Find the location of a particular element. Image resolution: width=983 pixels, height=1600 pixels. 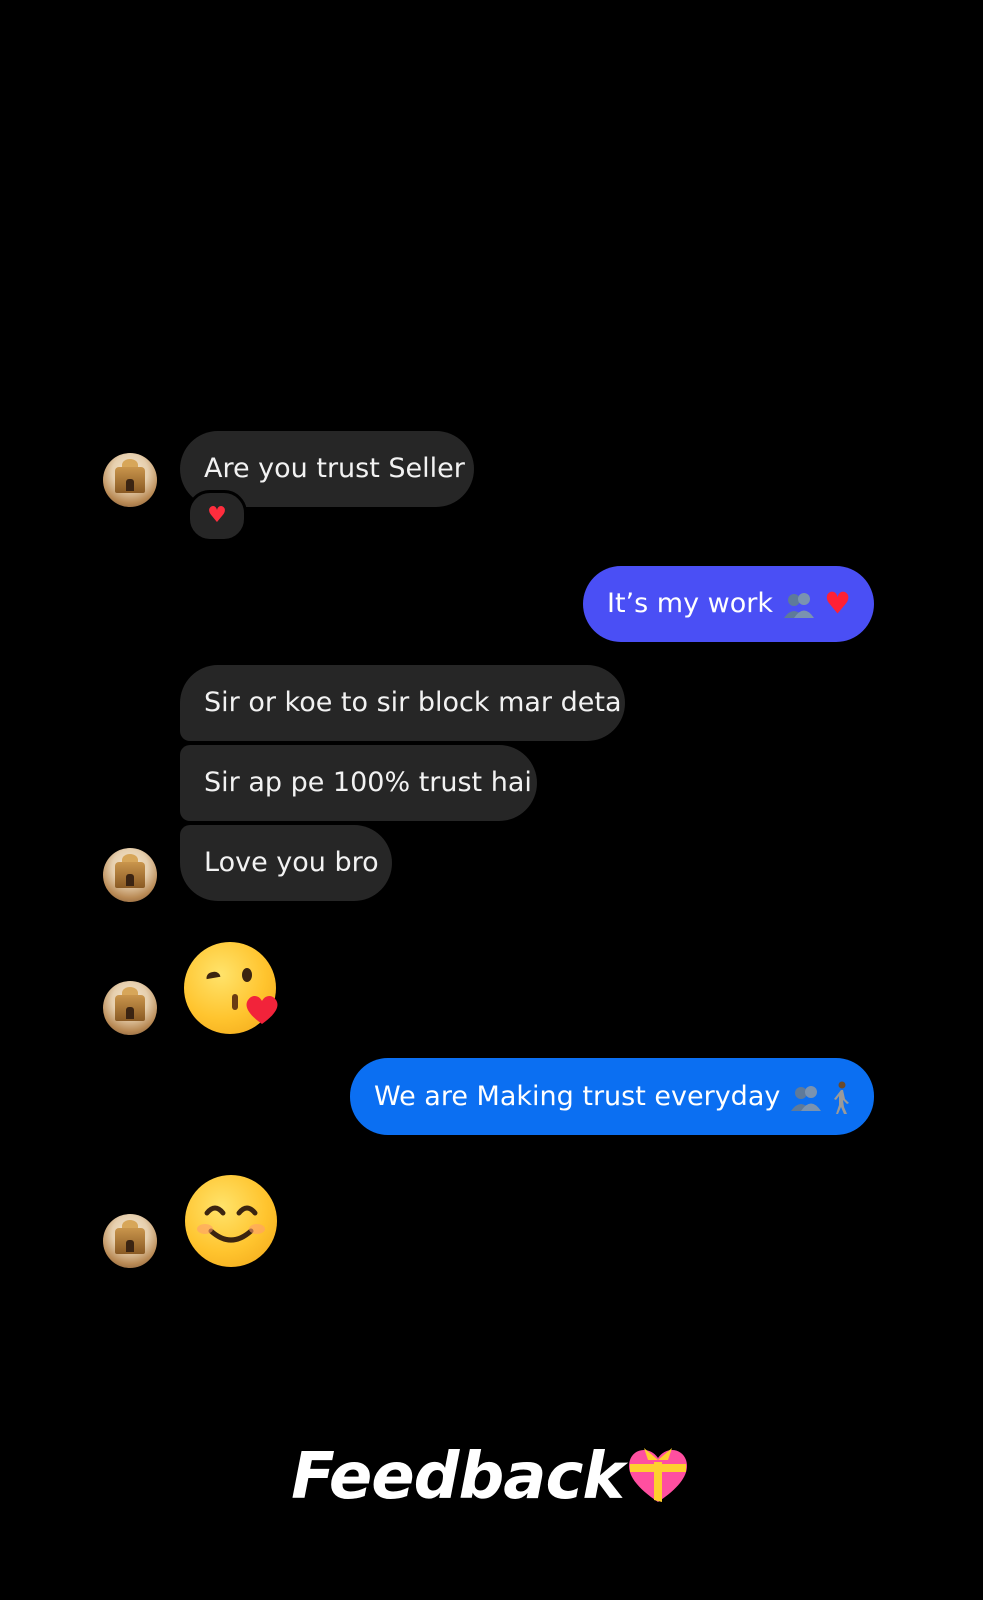

face-blowing-kiss-icon is located at coordinates (231, 988).